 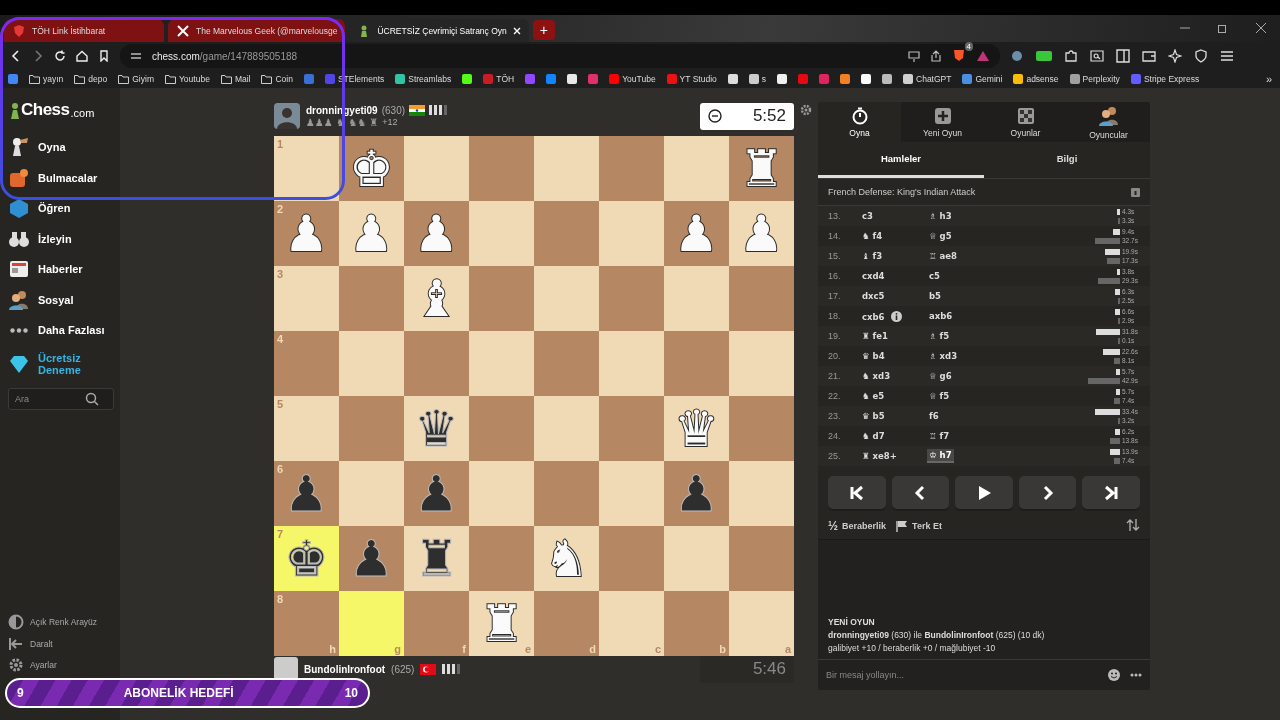 I want to click on panel-tab: Yeni Oyun, so click(x=942, y=122).